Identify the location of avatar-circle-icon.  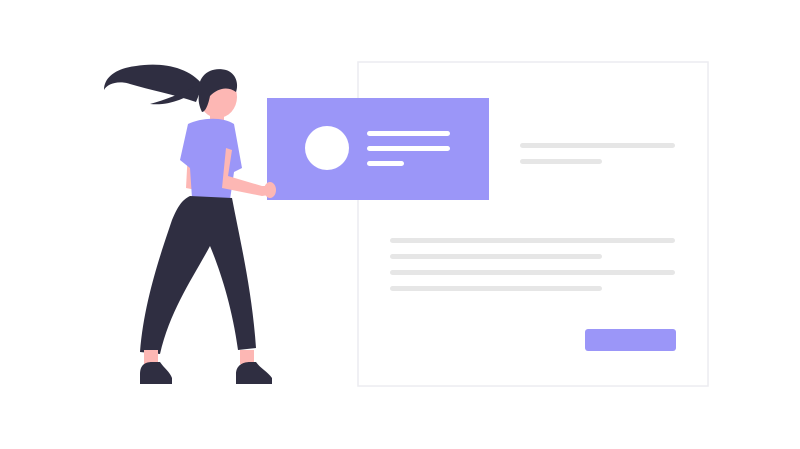
(327, 148).